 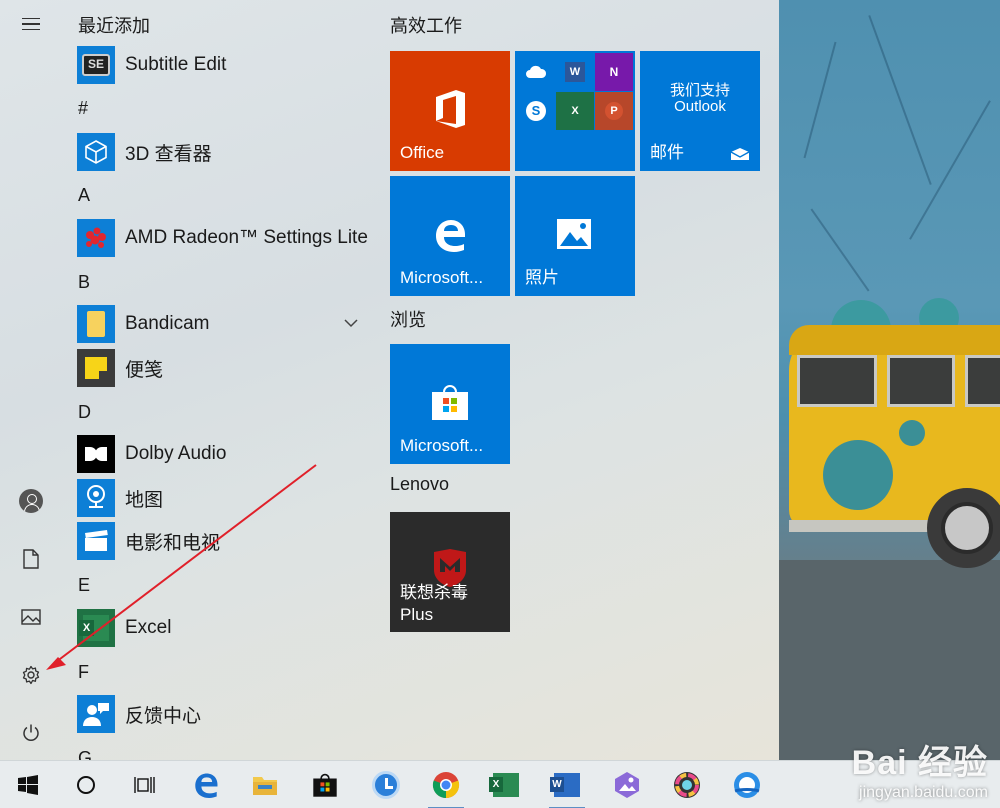 What do you see at coordinates (434, 592) in the screenshot?
I see `tile-label-line1: 联想杀毒` at bounding box center [434, 592].